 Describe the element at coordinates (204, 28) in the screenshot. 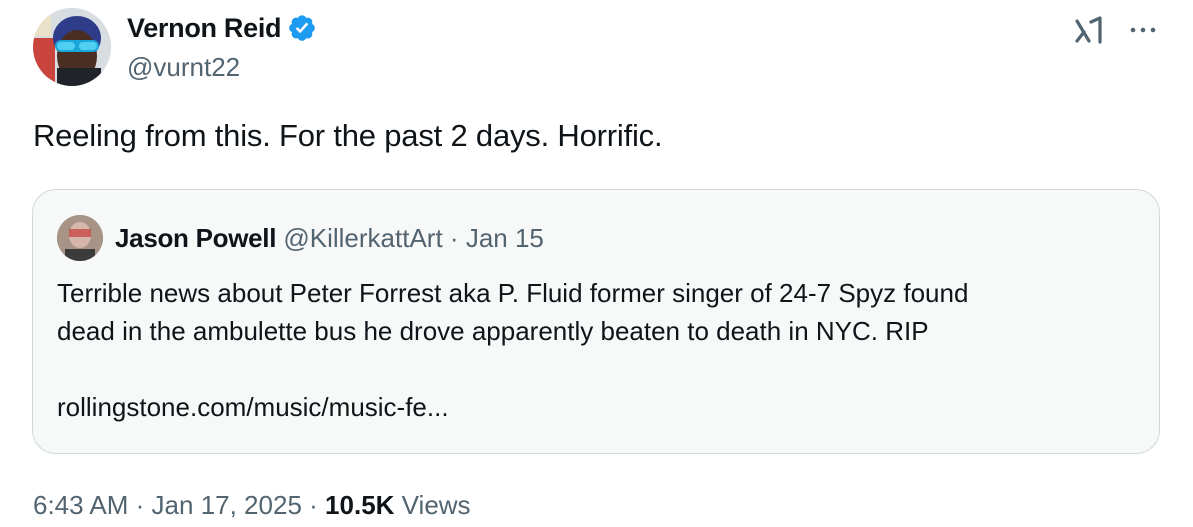

I see `author-name: Vernon Reid` at that location.